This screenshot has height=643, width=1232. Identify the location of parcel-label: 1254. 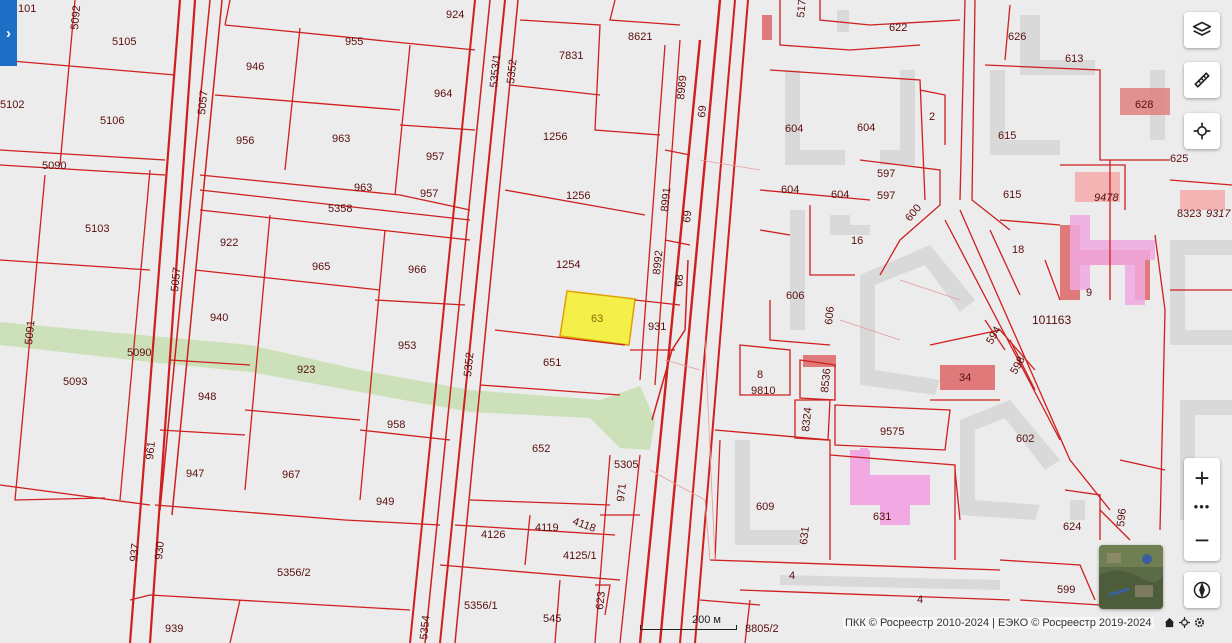
(568, 265).